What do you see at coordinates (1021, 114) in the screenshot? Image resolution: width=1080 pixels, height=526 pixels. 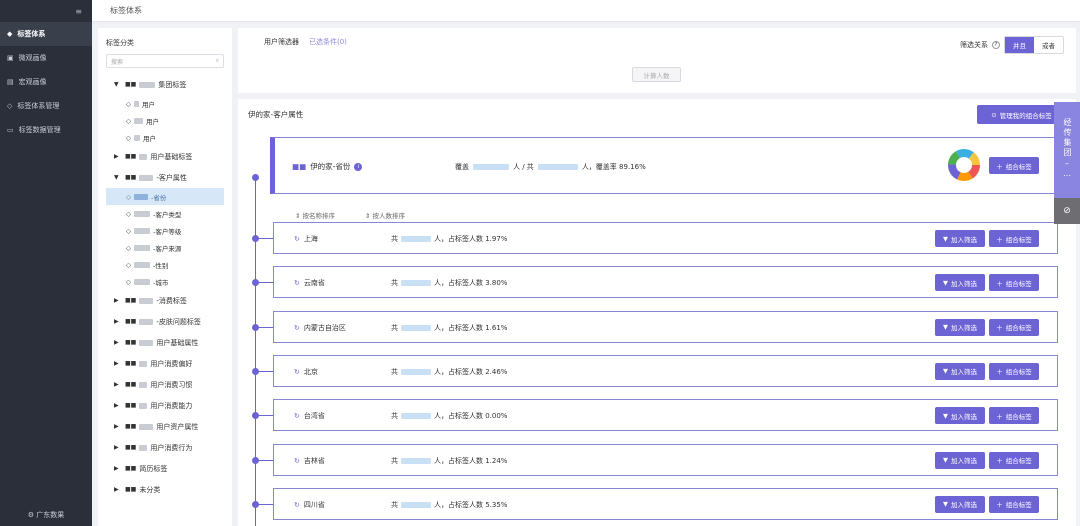 I see `manage-combo-tags-button: ⊙ 管理我的组合标签` at bounding box center [1021, 114].